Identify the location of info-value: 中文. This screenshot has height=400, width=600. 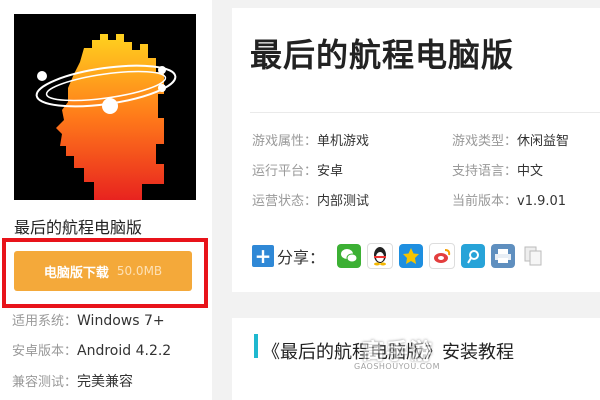
(530, 171).